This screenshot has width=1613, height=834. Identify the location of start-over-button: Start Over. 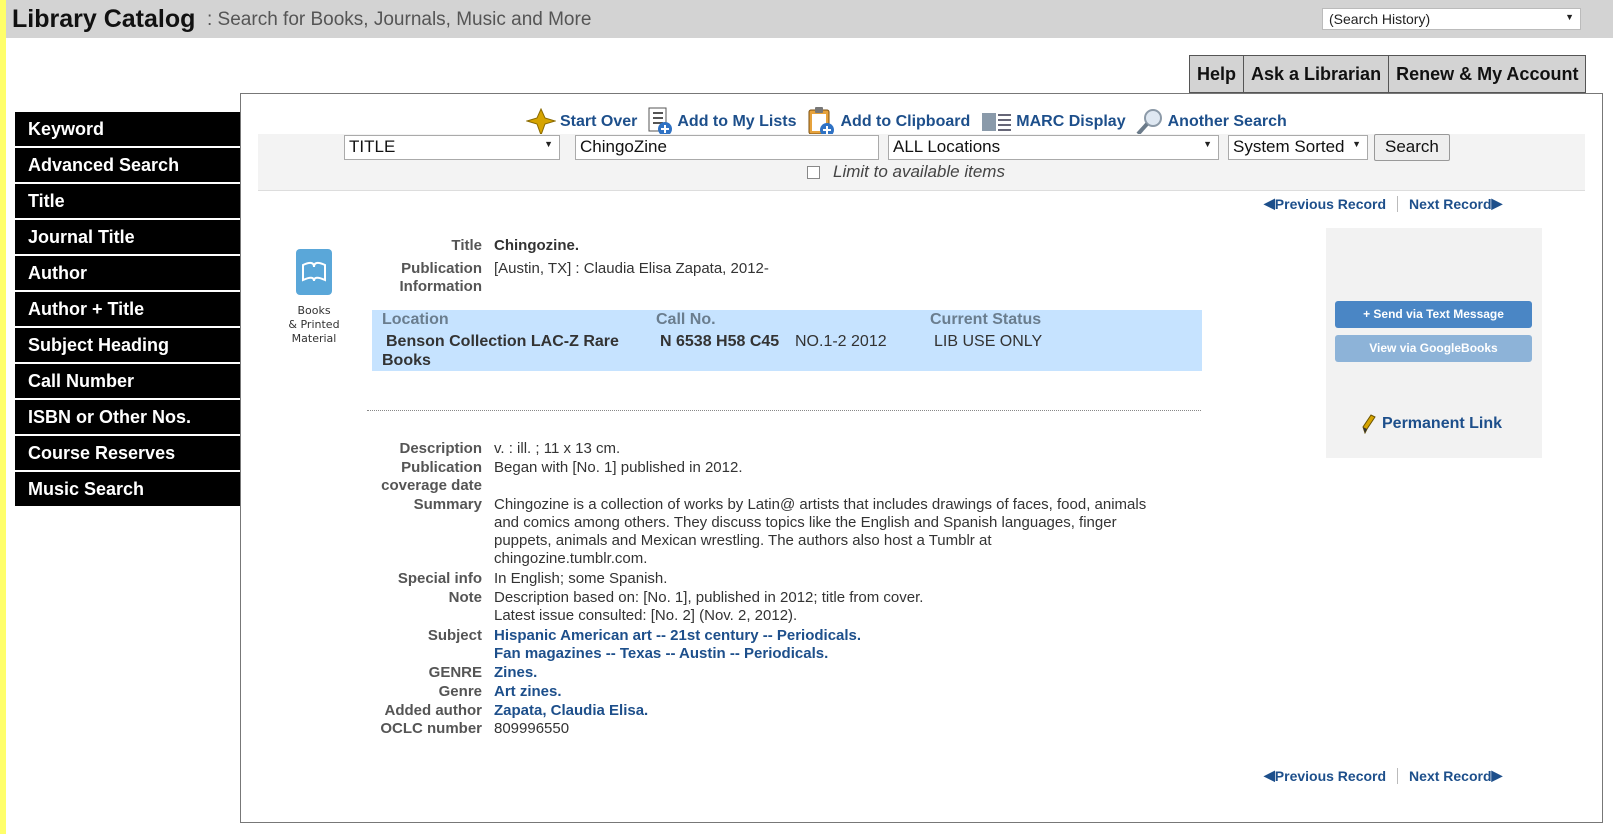
(581, 122).